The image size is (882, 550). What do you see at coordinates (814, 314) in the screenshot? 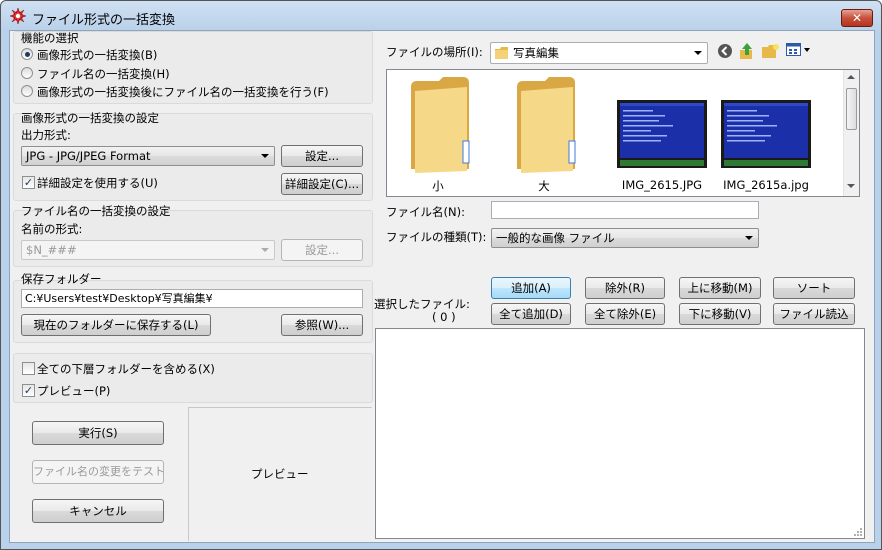
I see `load-list-button: ファイル読込` at bounding box center [814, 314].